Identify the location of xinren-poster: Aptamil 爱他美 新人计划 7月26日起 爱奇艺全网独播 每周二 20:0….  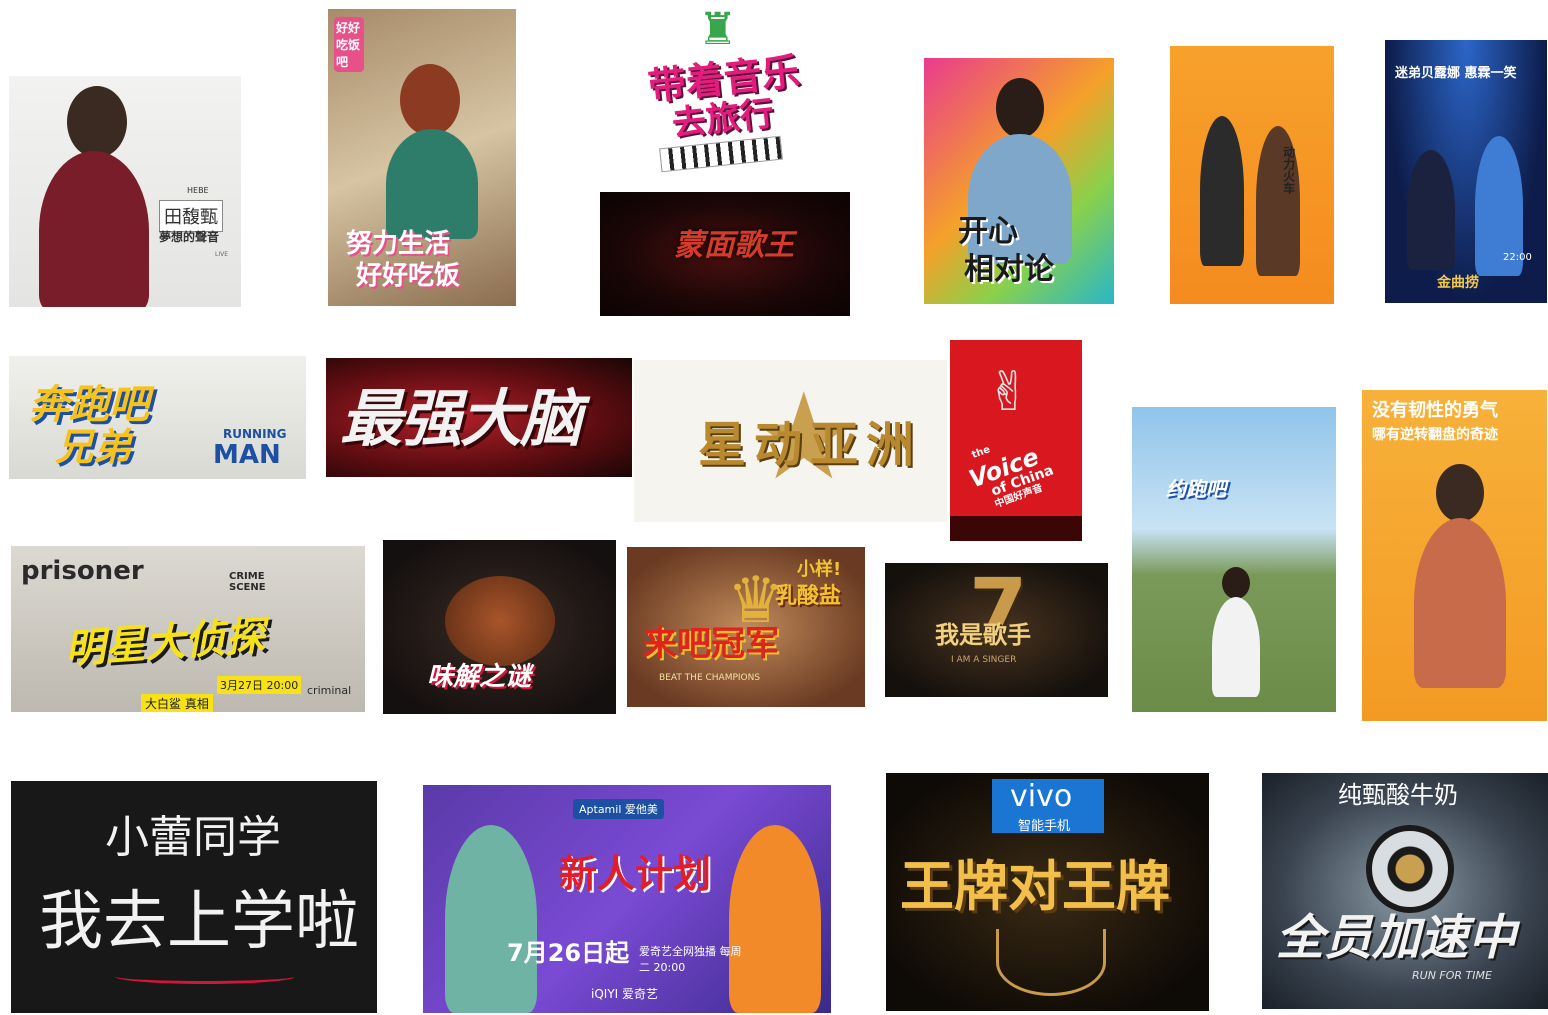
(627, 899).